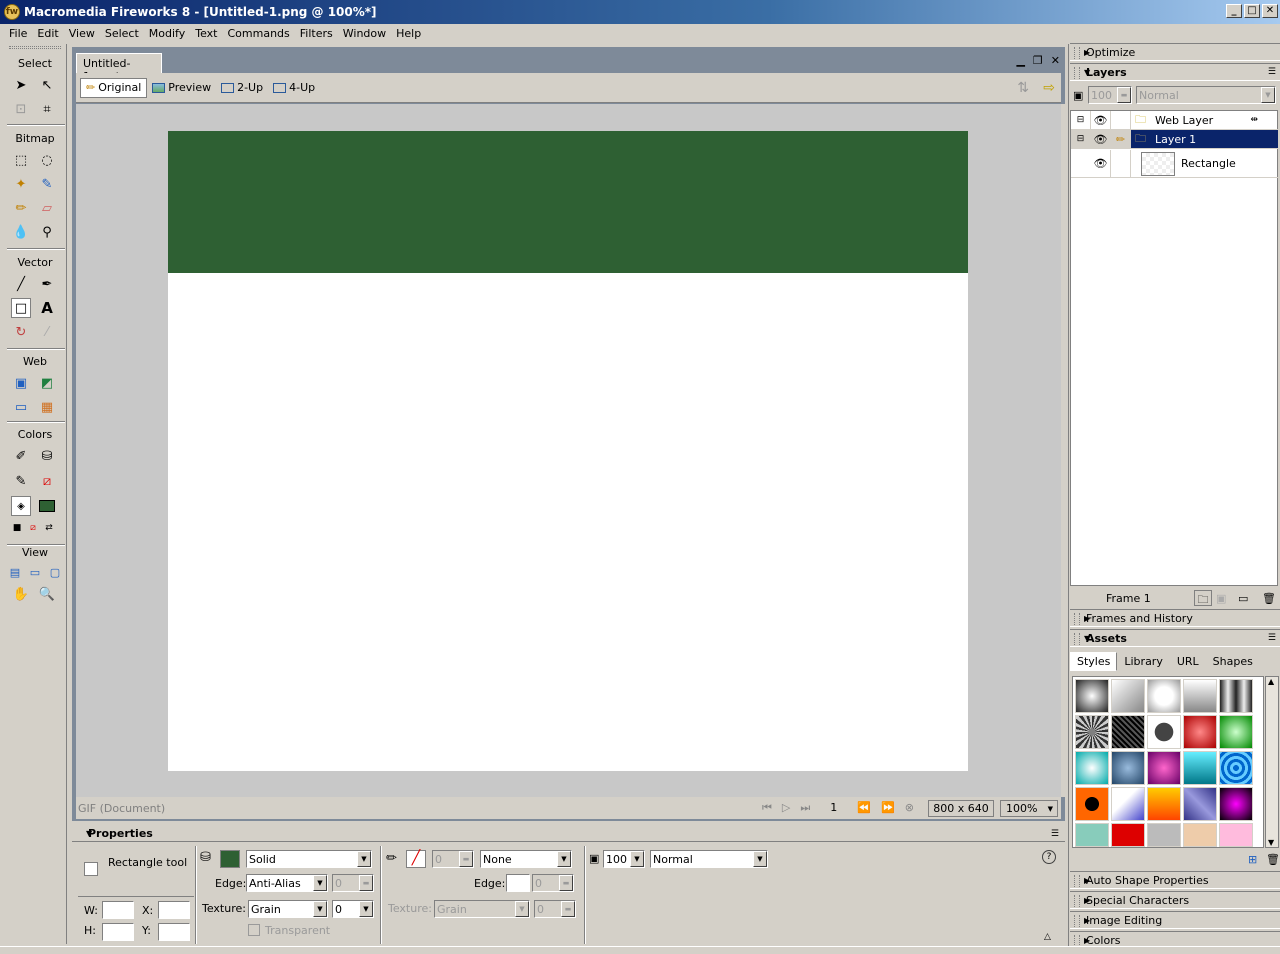 The width and height of the screenshot is (1280, 954). Describe the element at coordinates (1252, 11) in the screenshot. I see `maximize-button: □` at that location.